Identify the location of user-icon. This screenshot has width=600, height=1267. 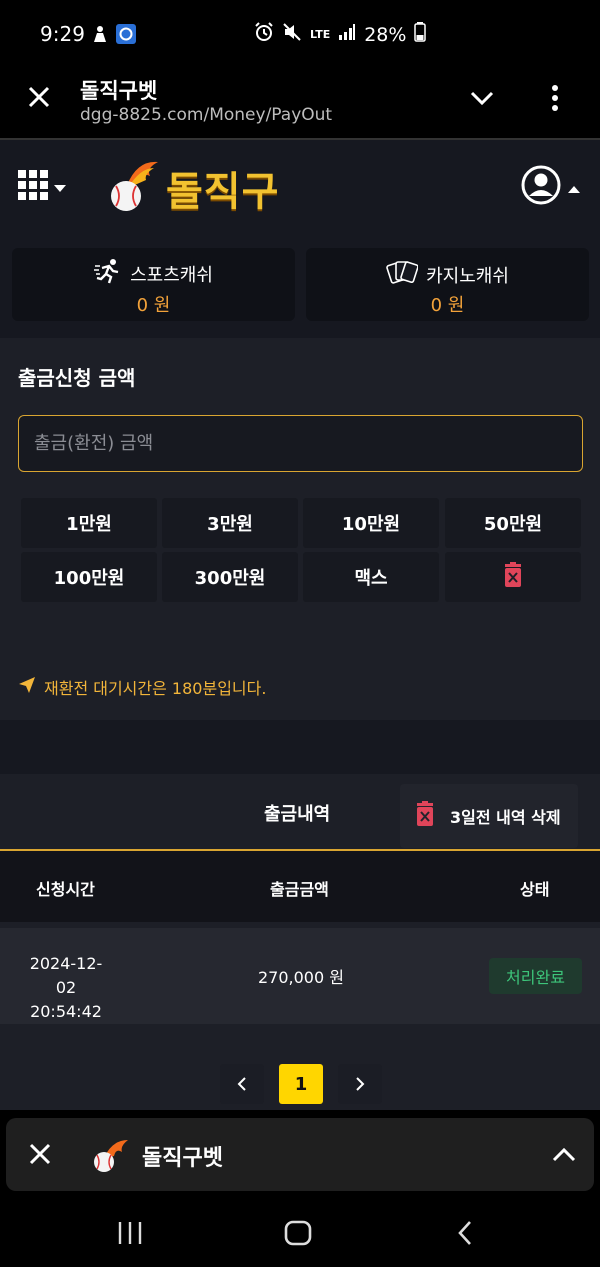
(541, 187).